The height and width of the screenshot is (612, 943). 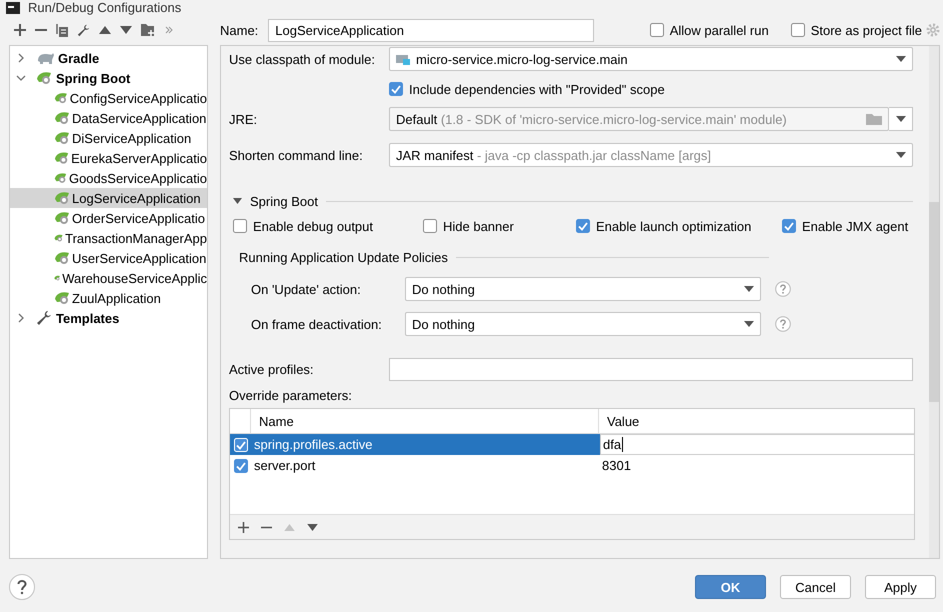 What do you see at coordinates (934, 302) in the screenshot?
I see `scrollbar-thumb` at bounding box center [934, 302].